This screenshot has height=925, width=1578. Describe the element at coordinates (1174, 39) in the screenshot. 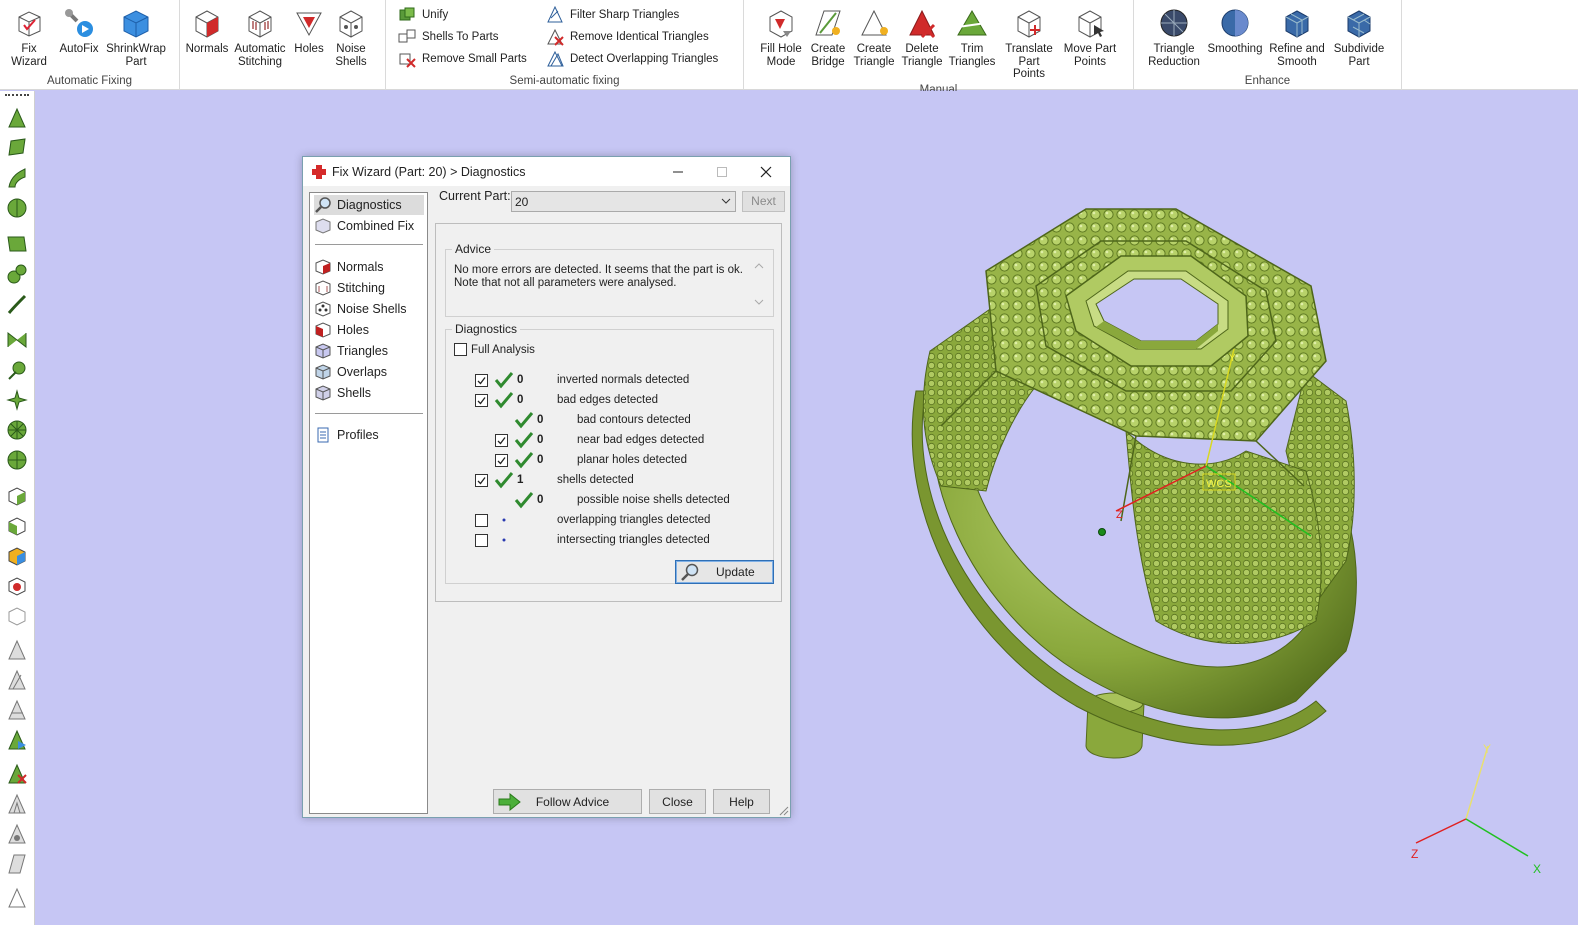

I see `triangle-reduction-button: Triangle Reduction` at that location.